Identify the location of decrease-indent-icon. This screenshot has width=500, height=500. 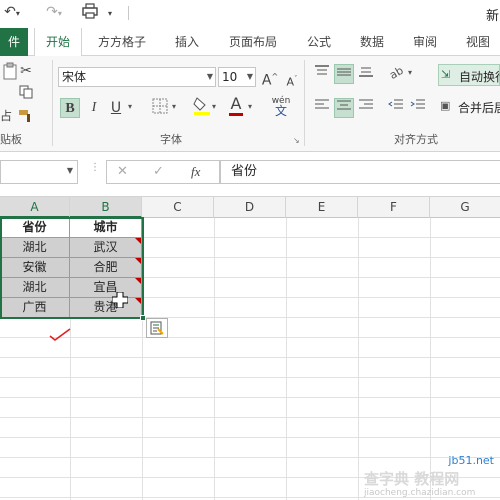
(396, 108).